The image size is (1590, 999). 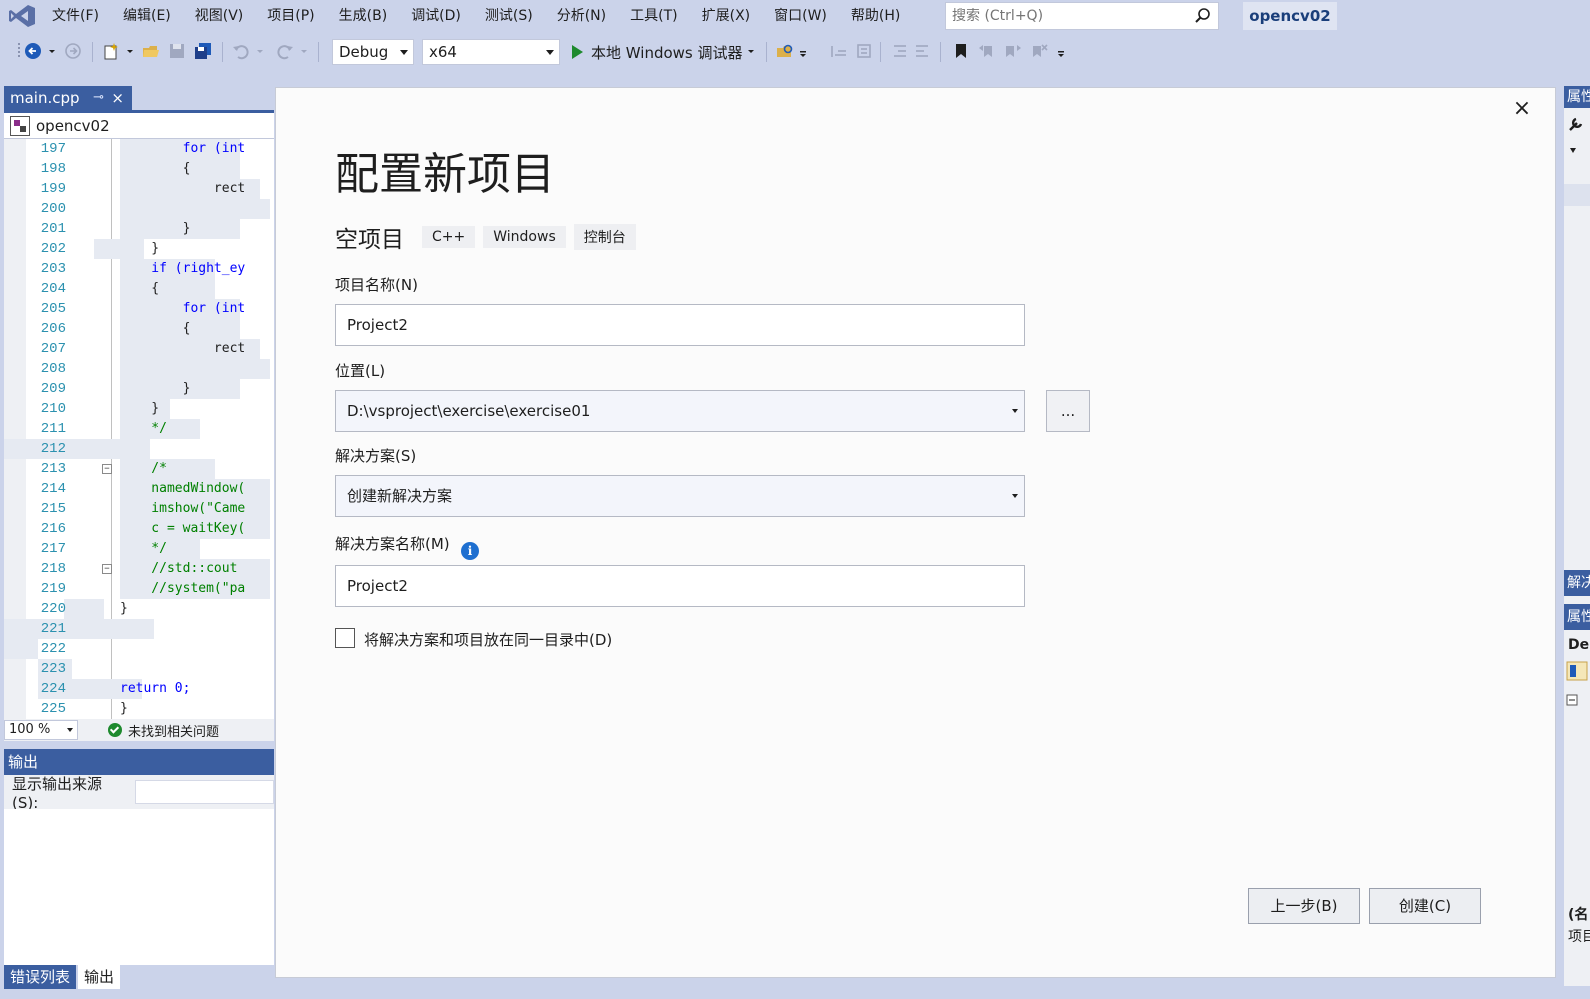 I want to click on project-name-input, so click(x=680, y=325).